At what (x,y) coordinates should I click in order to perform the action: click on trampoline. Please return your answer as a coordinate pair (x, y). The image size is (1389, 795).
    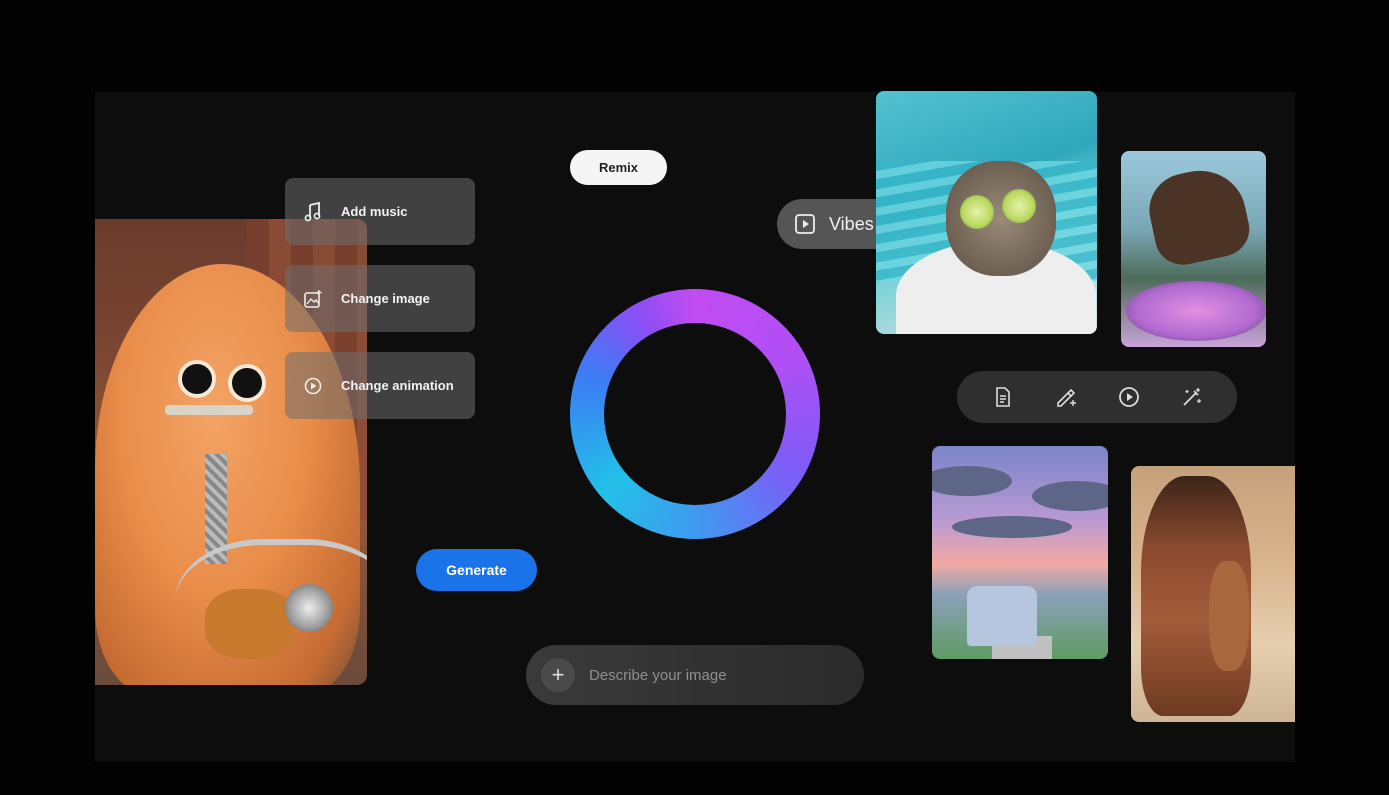
    Looking at the image, I should click on (1196, 311).